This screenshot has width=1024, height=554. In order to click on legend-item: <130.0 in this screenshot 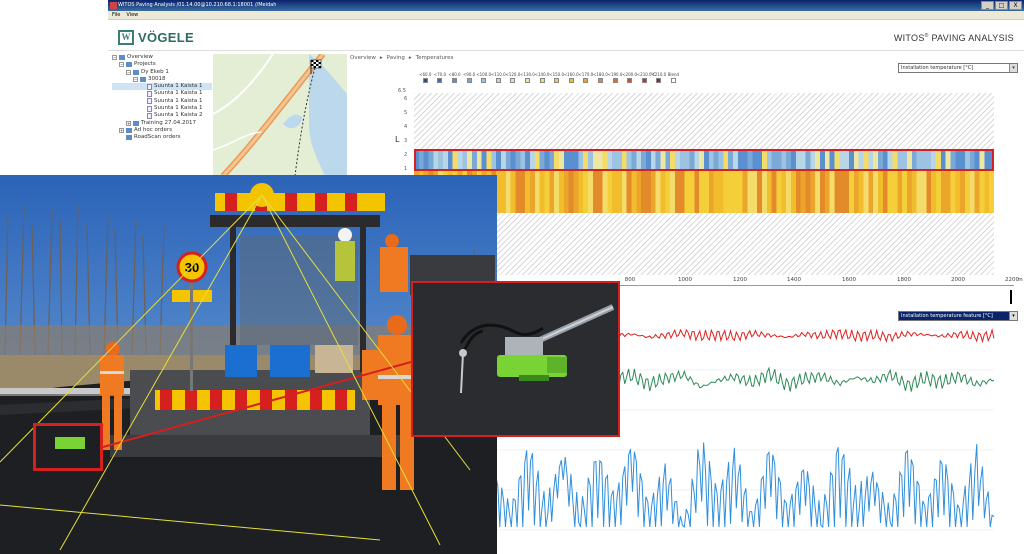, I will do `click(527, 77)`.